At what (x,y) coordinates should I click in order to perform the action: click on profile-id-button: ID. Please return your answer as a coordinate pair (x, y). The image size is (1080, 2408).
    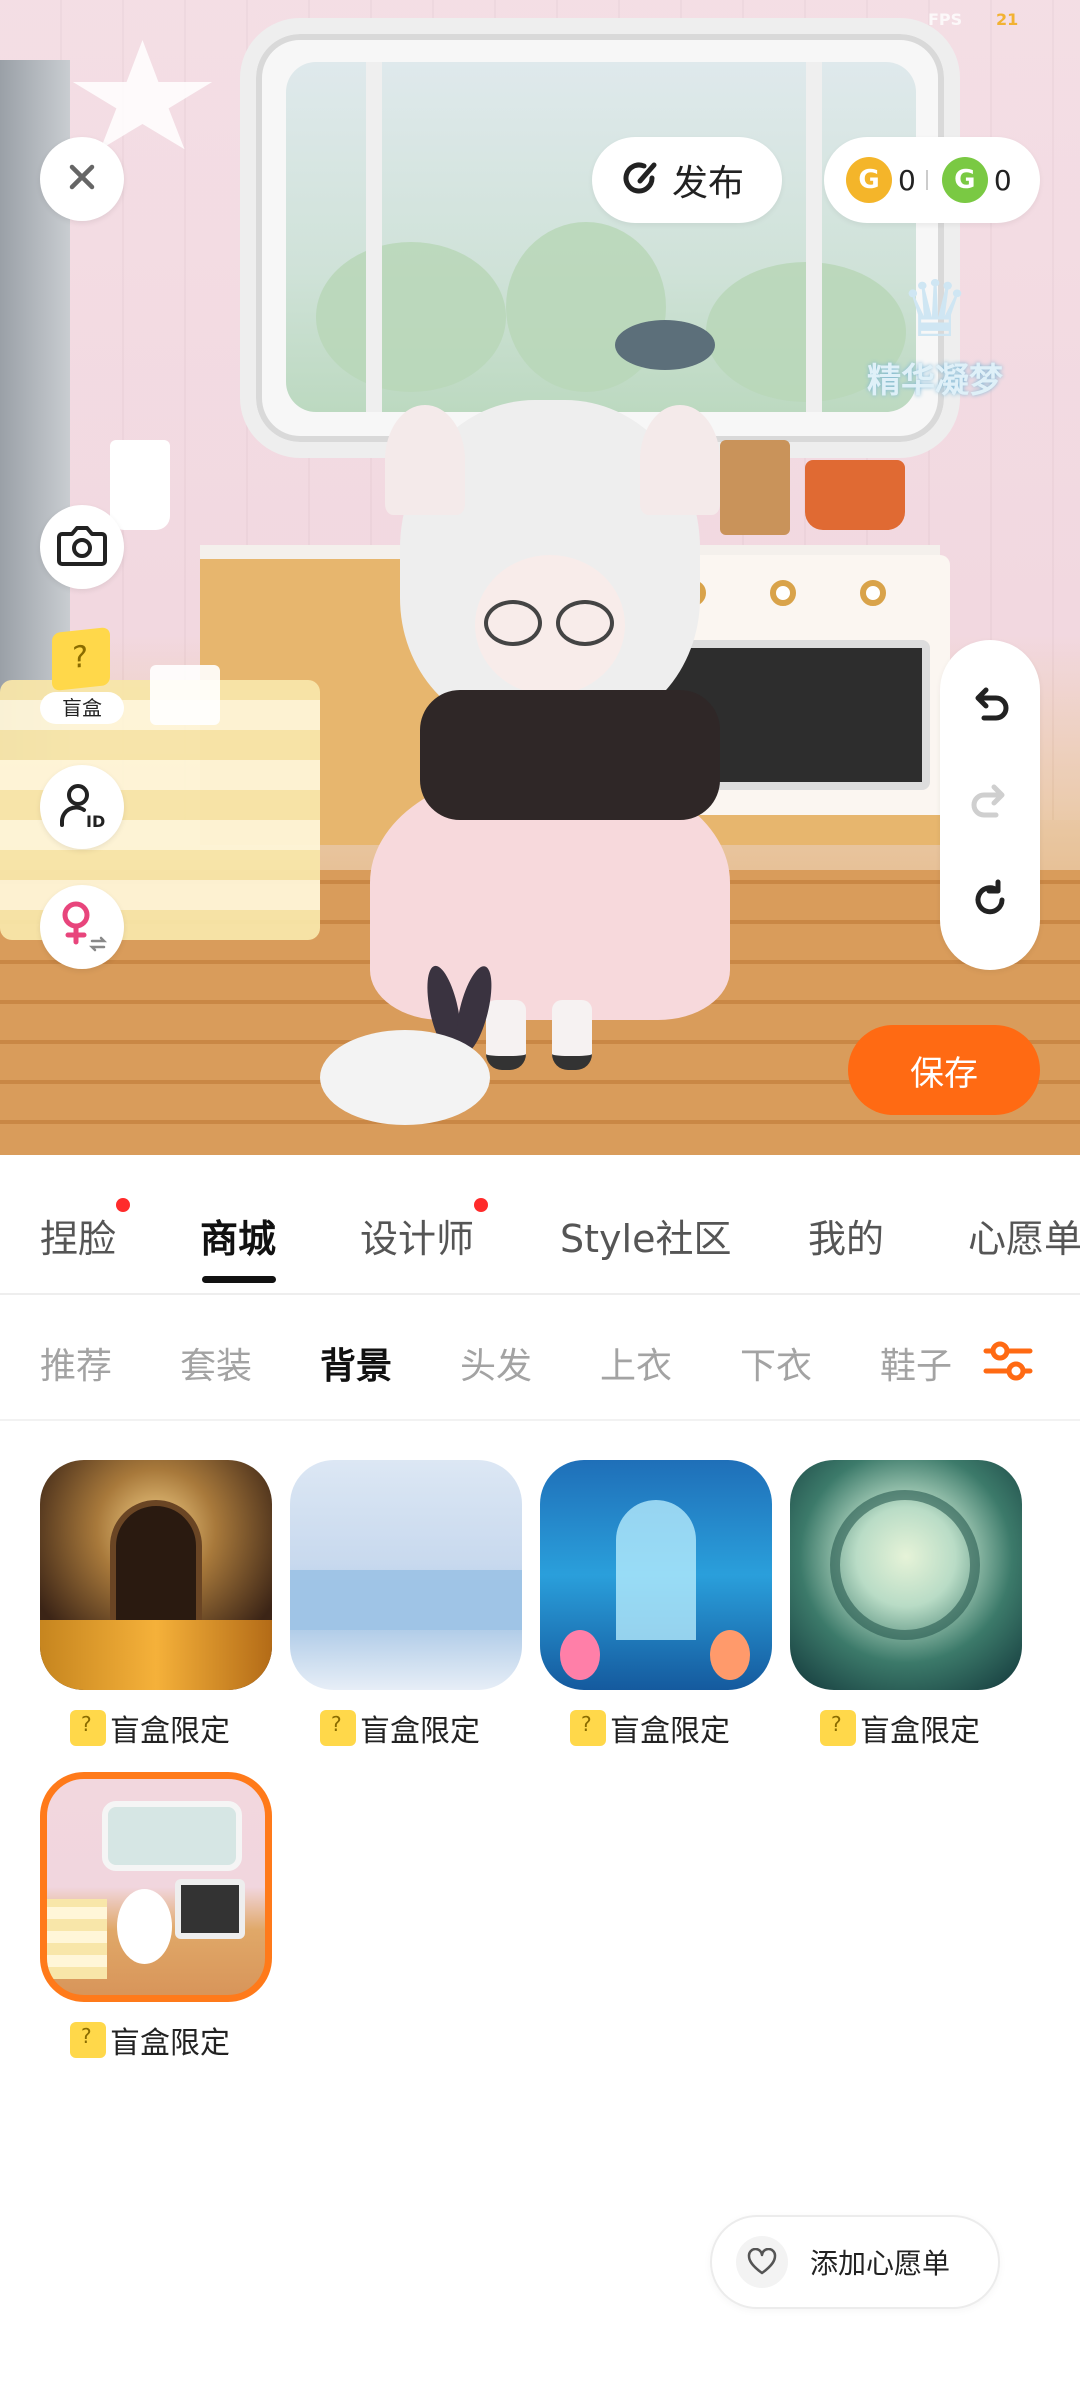
    Looking at the image, I should click on (82, 807).